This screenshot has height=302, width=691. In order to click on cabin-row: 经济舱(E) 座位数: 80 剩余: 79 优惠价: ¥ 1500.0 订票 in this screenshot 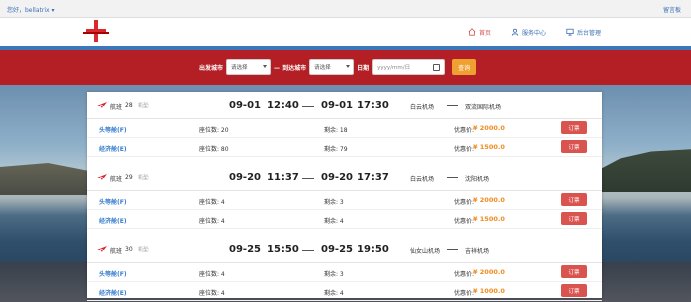, I will do `click(344, 147)`.